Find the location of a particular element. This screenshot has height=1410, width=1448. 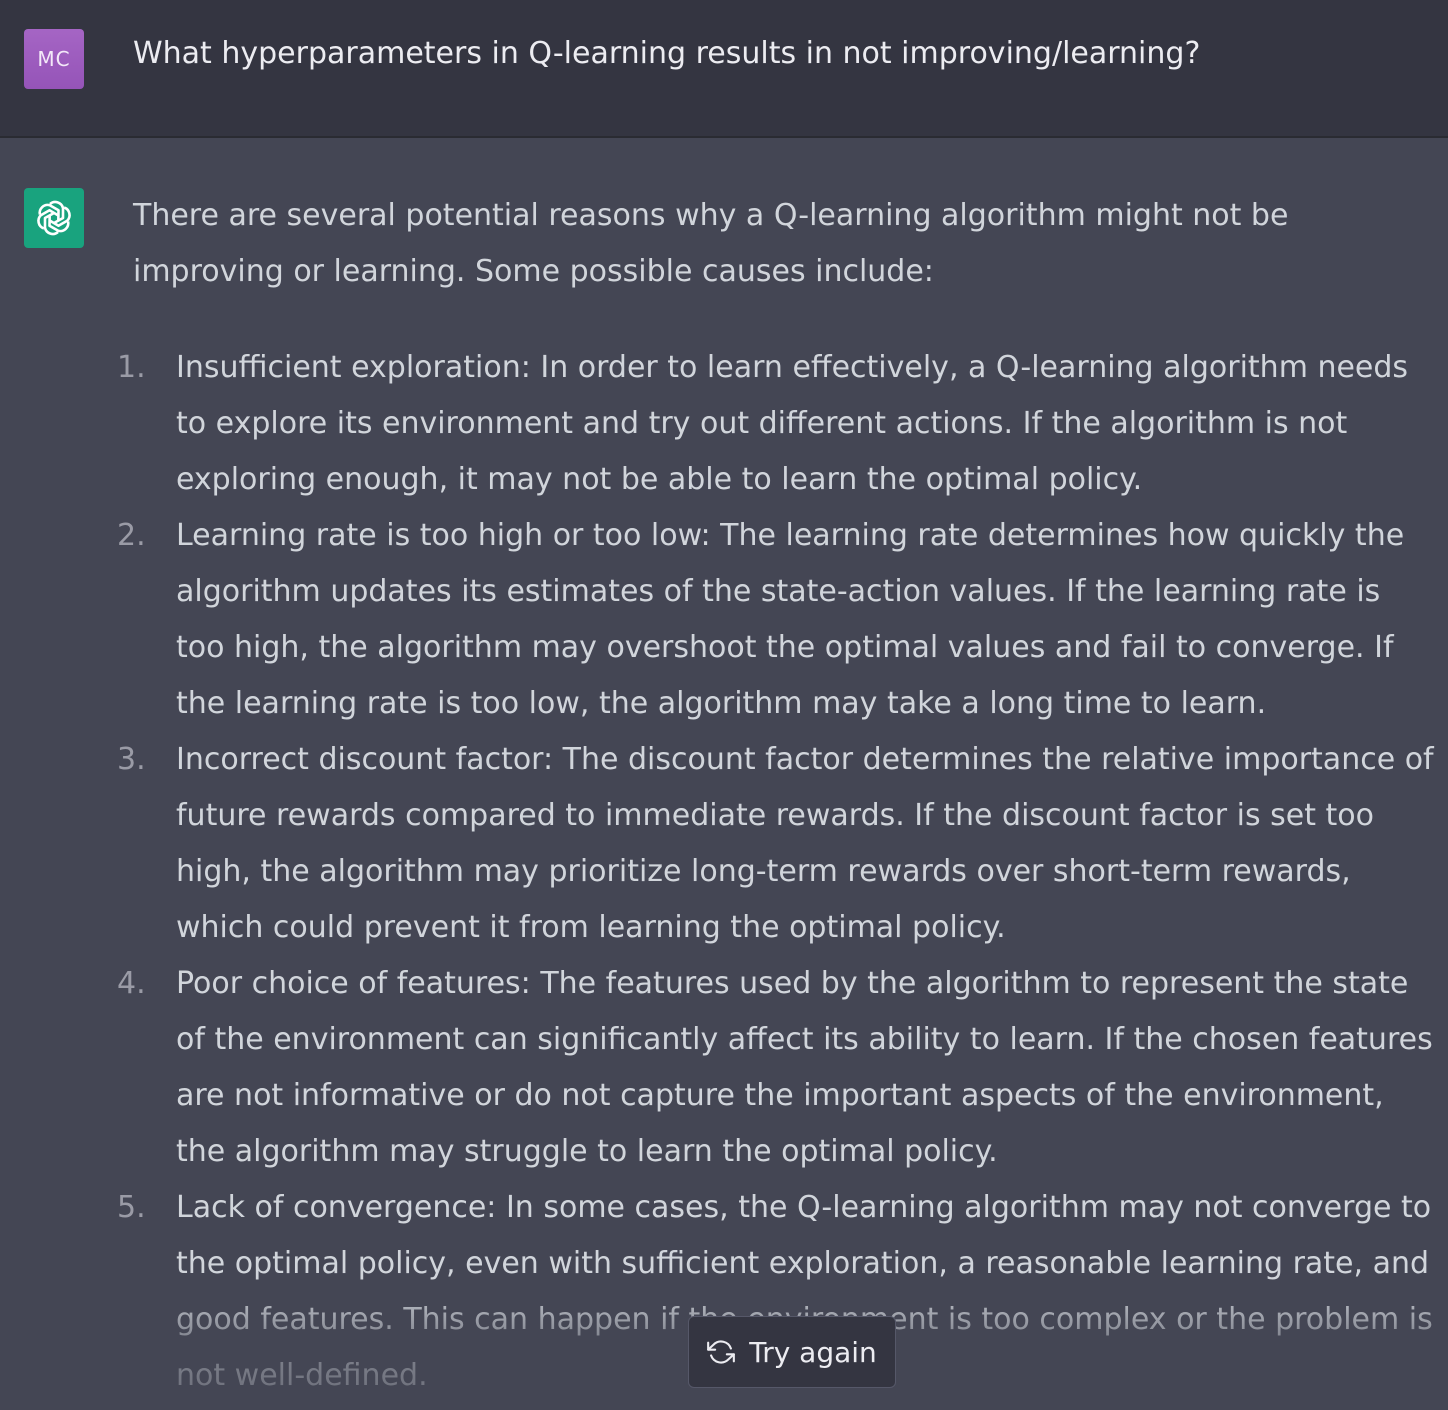

try-again-button: Try again is located at coordinates (792, 1352).